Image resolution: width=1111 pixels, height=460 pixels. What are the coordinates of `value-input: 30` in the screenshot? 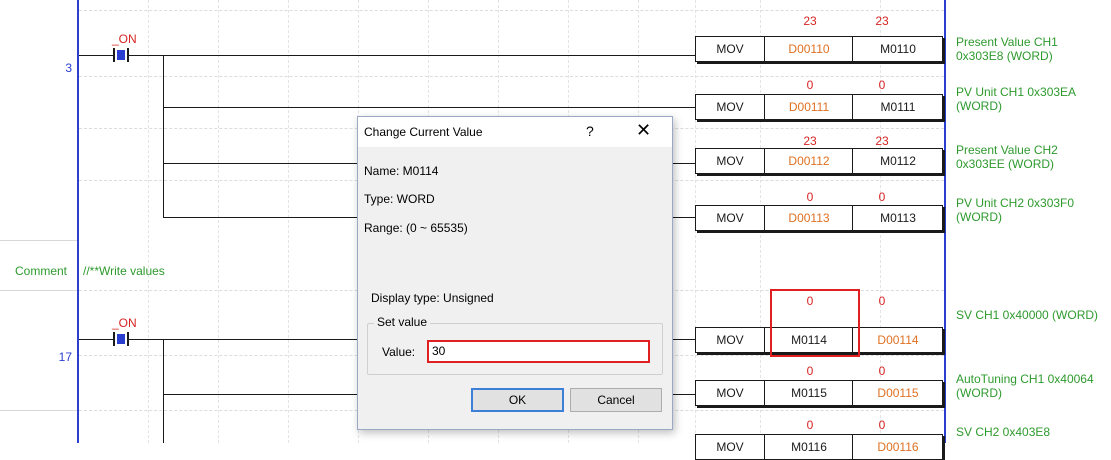 It's located at (538, 351).